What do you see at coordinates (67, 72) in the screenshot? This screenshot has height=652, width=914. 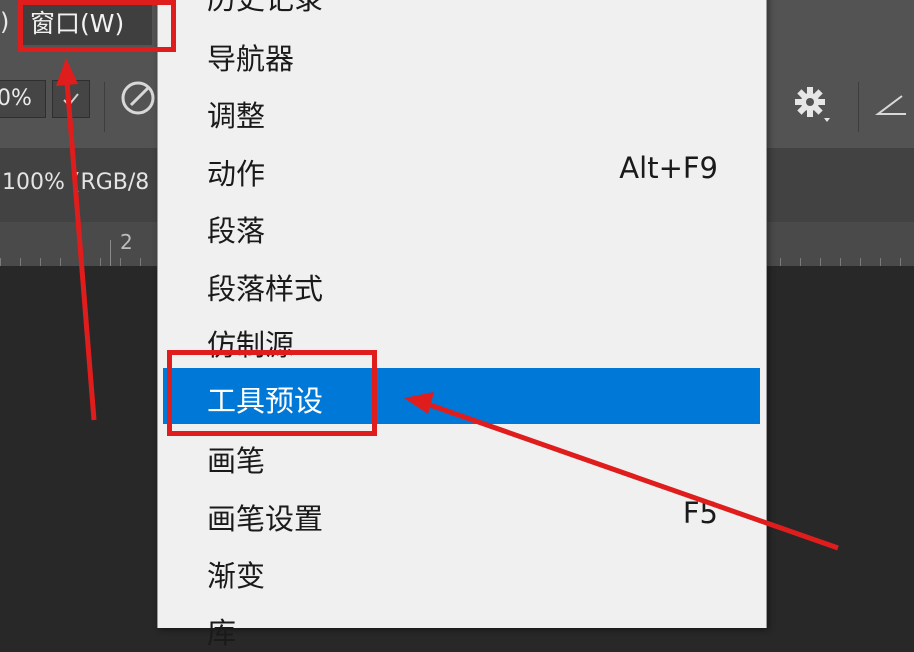 I see `arrowhead-window-menu` at bounding box center [67, 72].